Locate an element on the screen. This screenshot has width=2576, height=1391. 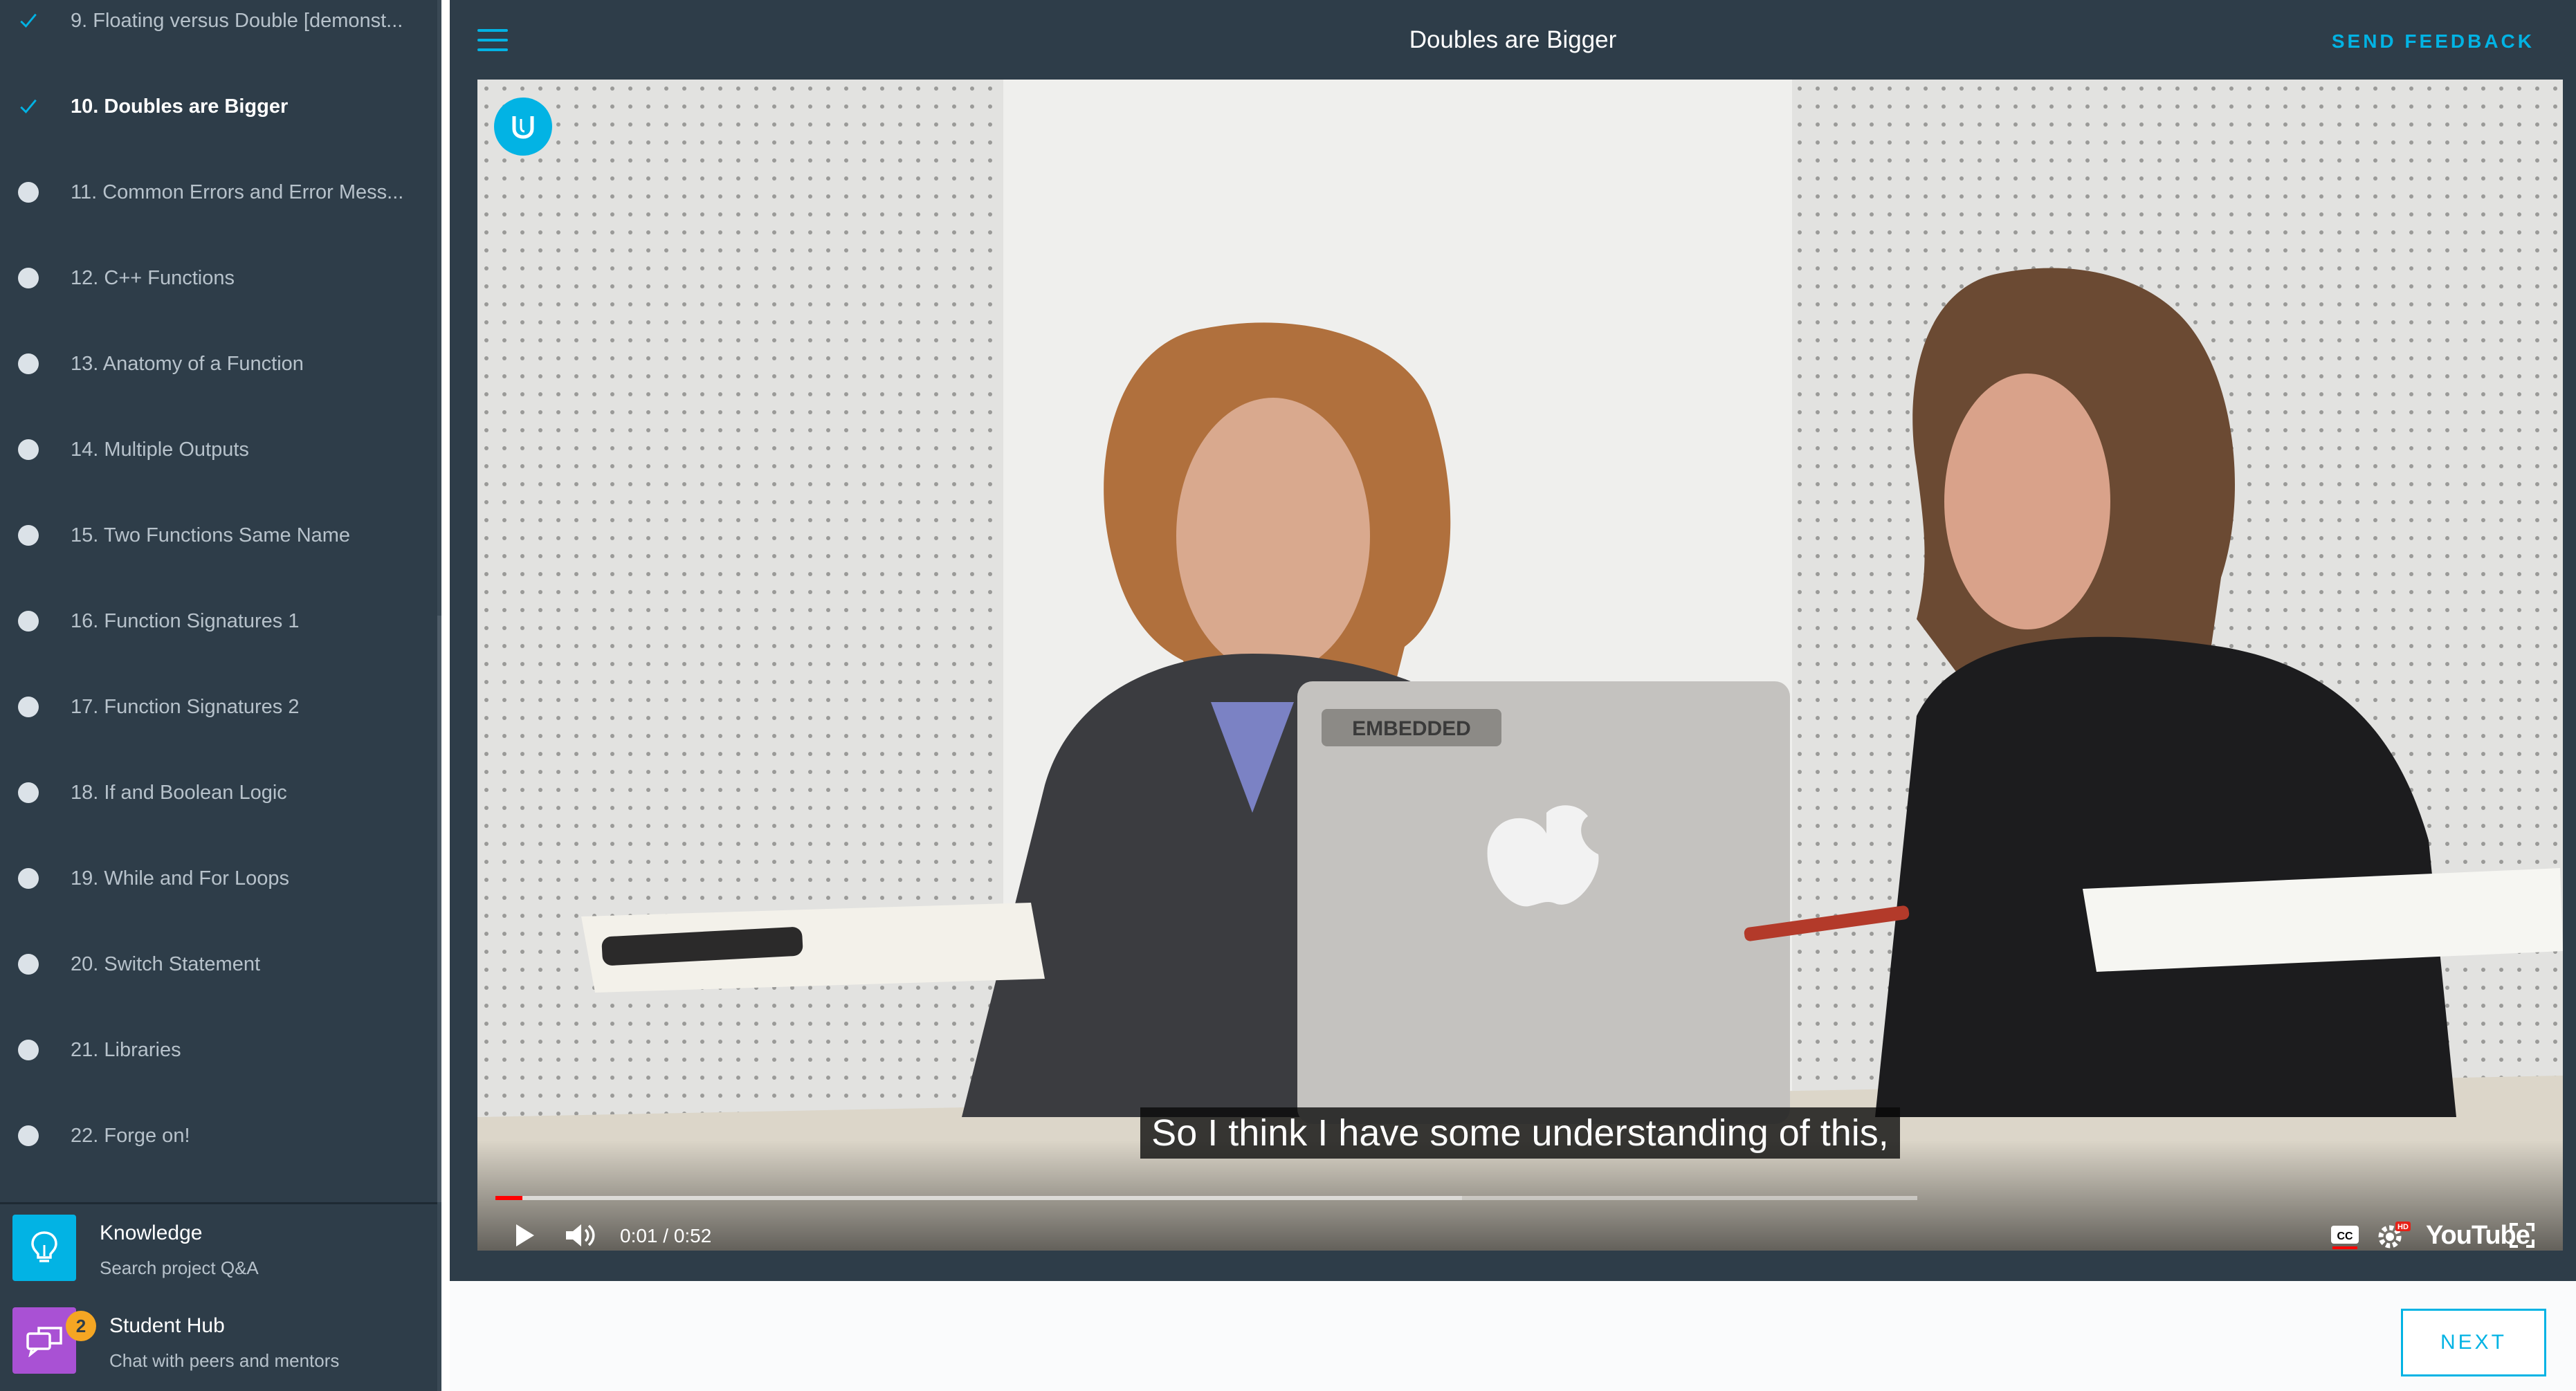
chat-bubbles-icon is located at coordinates (44, 1342).